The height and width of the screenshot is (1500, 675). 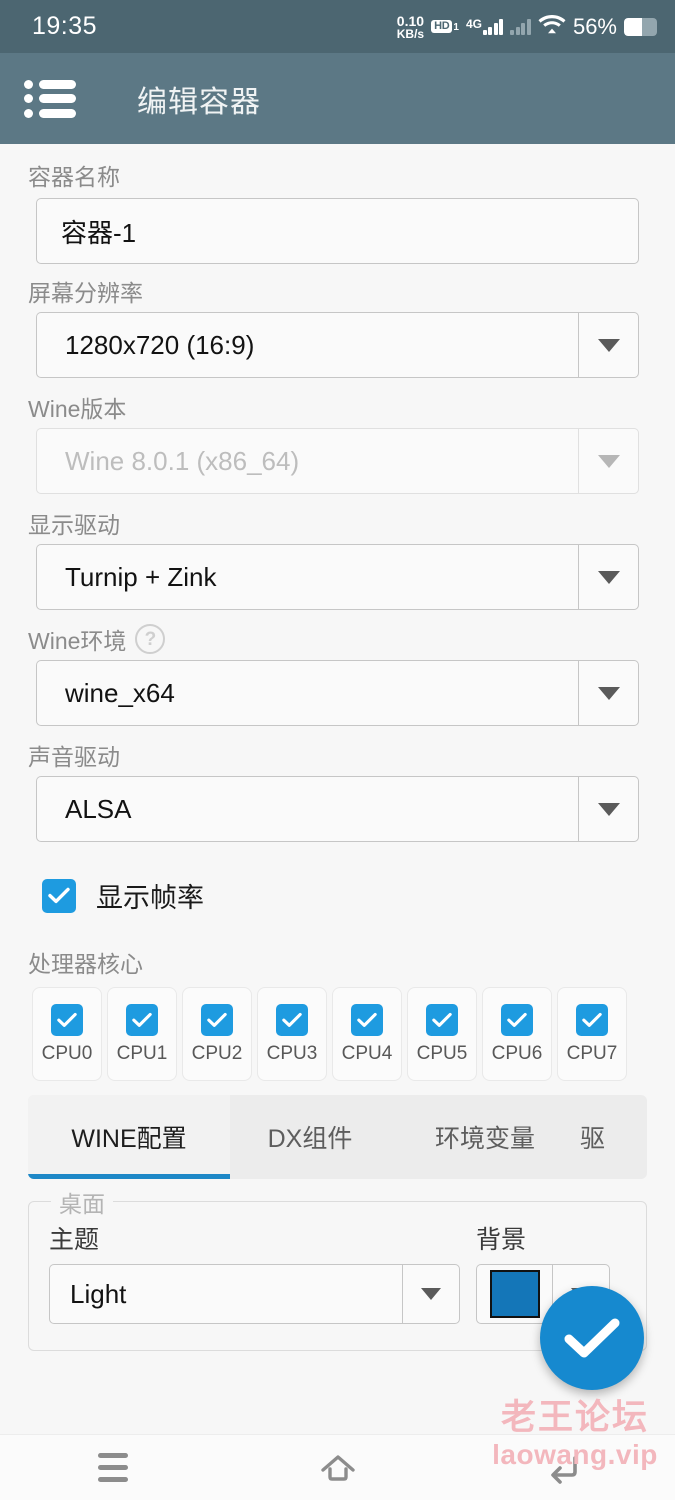 I want to click on cpu-core-item: CPU2, so click(x=217, y=1034).